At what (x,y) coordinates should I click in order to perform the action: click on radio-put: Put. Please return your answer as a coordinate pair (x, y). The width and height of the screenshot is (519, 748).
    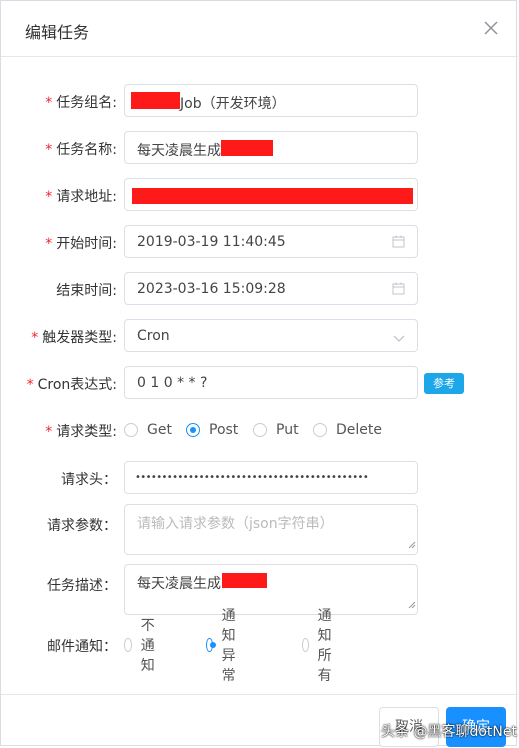
    Looking at the image, I should click on (276, 430).